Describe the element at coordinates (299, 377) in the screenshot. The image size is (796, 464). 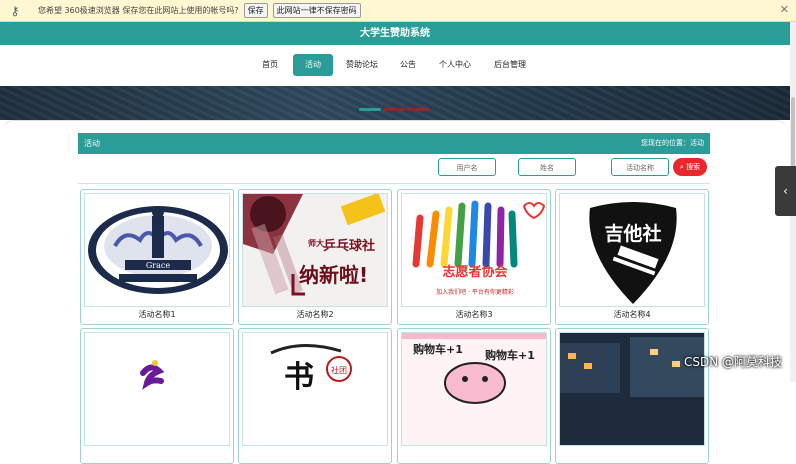
I see `calligraphy-char: 书` at that location.